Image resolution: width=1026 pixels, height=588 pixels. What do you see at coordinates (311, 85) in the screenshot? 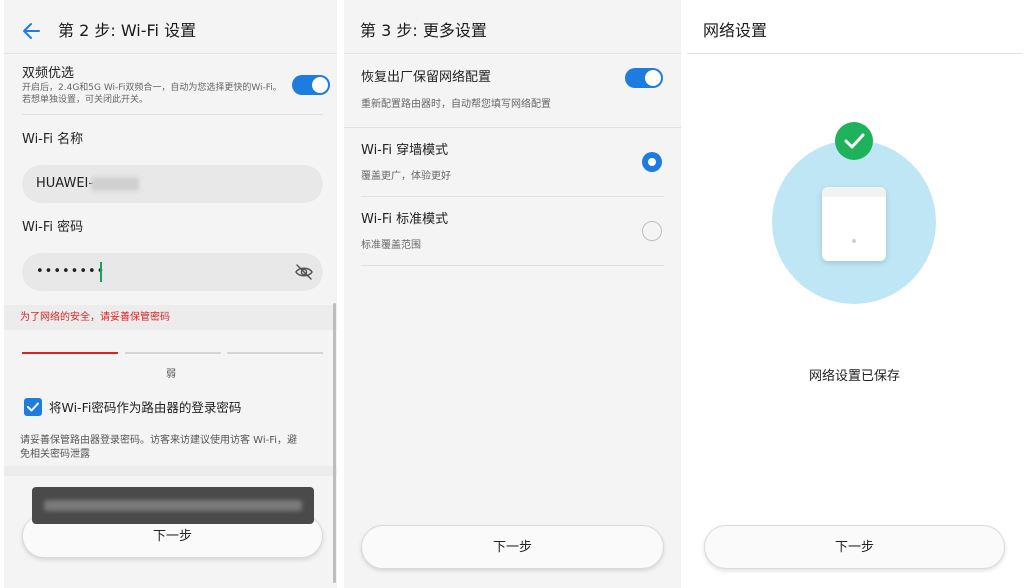
I see `dual-band-toggle` at bounding box center [311, 85].